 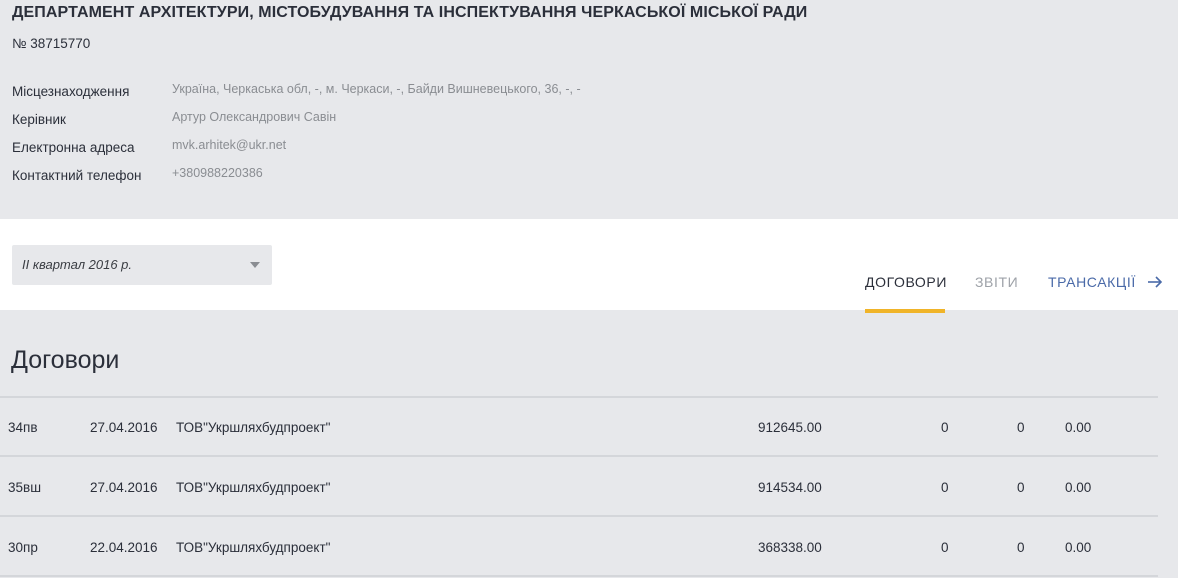 I want to click on chevron-down-icon, so click(x=255, y=265).